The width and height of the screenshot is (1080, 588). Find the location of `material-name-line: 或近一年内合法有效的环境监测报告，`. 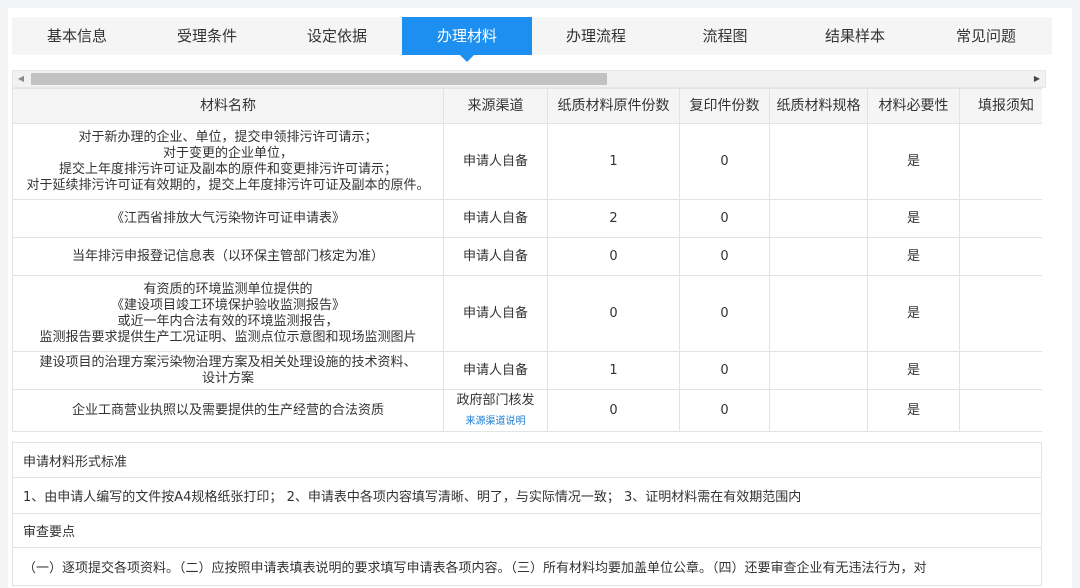

material-name-line: 或近一年内合法有效的环境监测报告， is located at coordinates (228, 321).